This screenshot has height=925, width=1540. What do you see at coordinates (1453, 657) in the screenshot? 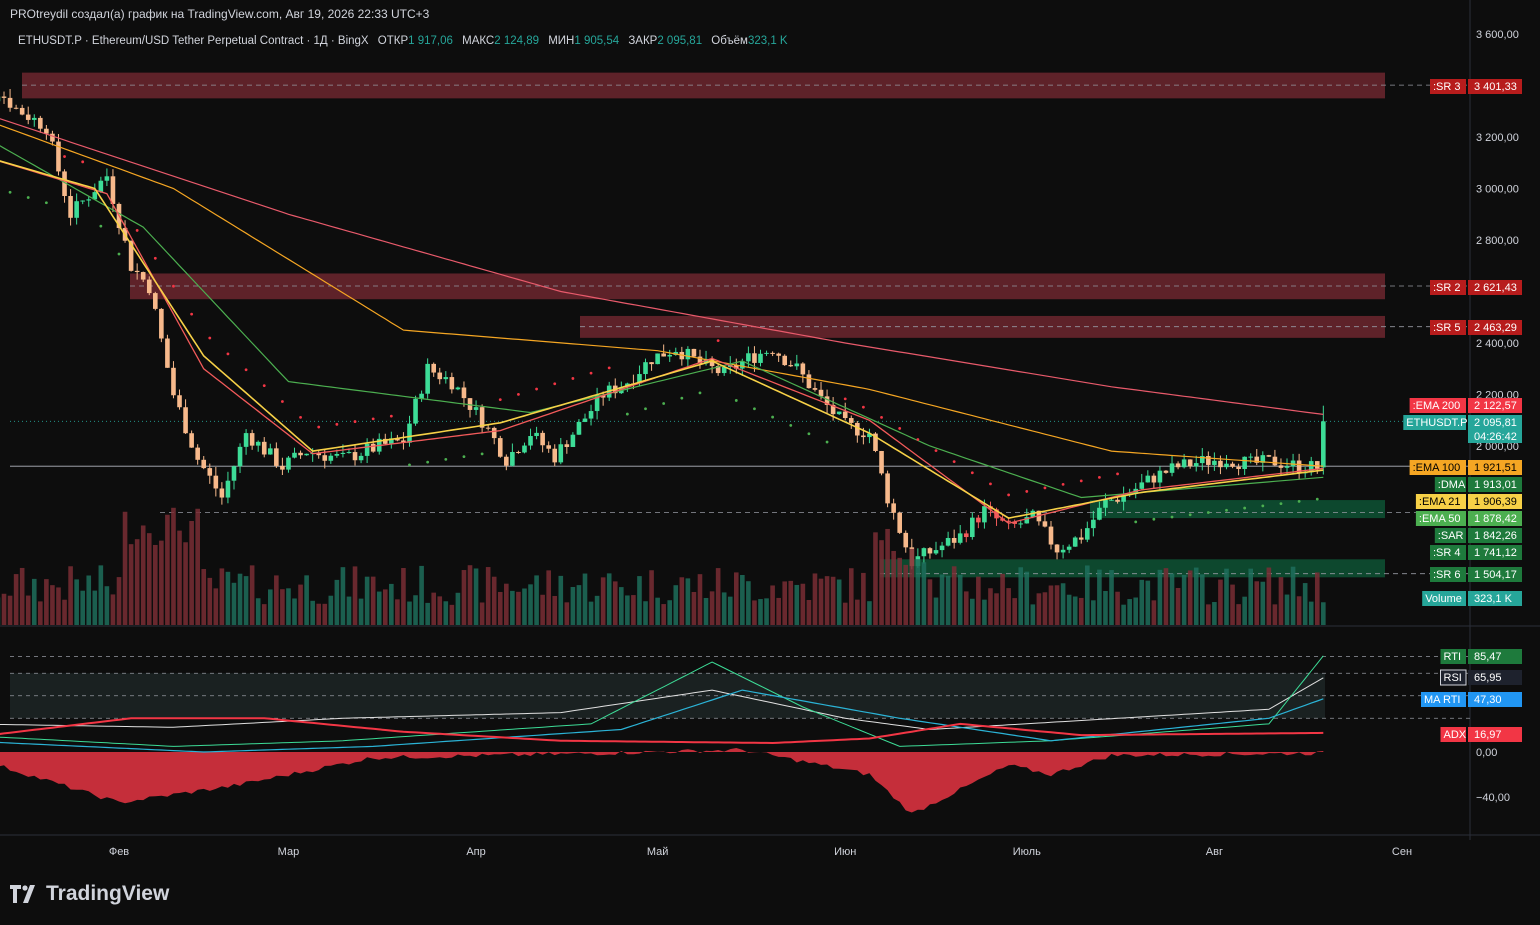
I see `osc-label-name: RTI` at bounding box center [1453, 657].